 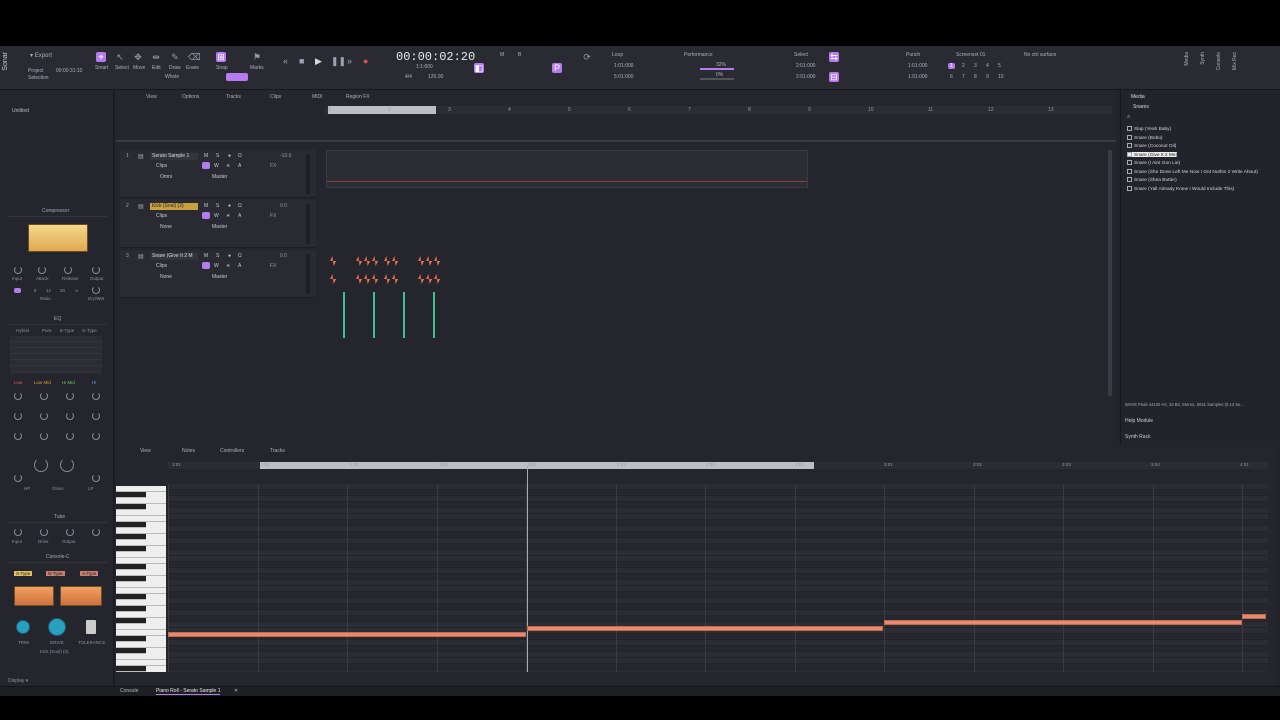 I want to click on forward-icon: », so click(x=349, y=61).